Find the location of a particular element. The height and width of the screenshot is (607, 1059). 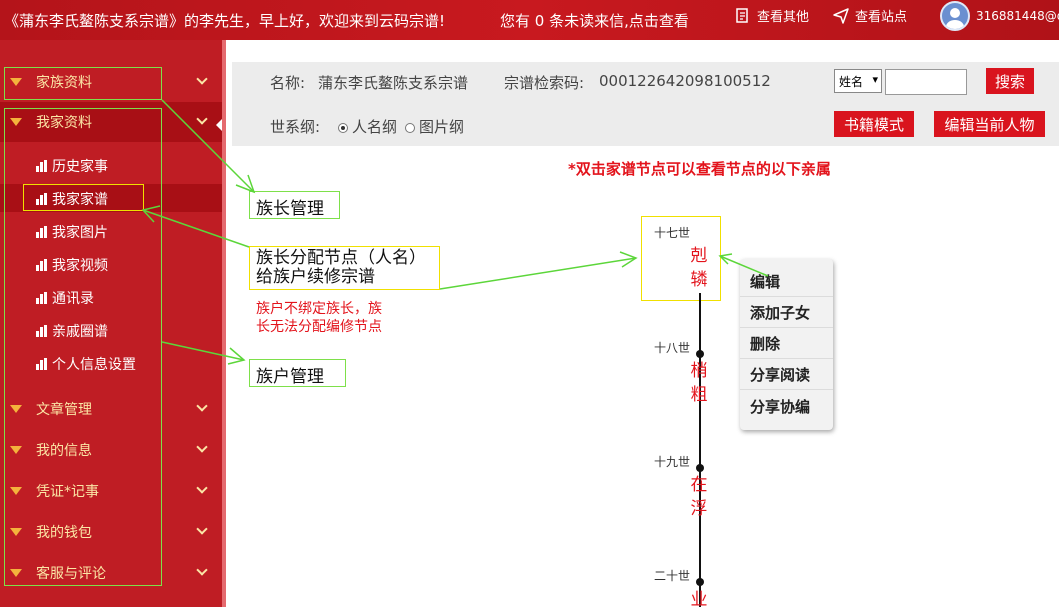

tree-node-person: 在 浮 is located at coordinates (699, 497).